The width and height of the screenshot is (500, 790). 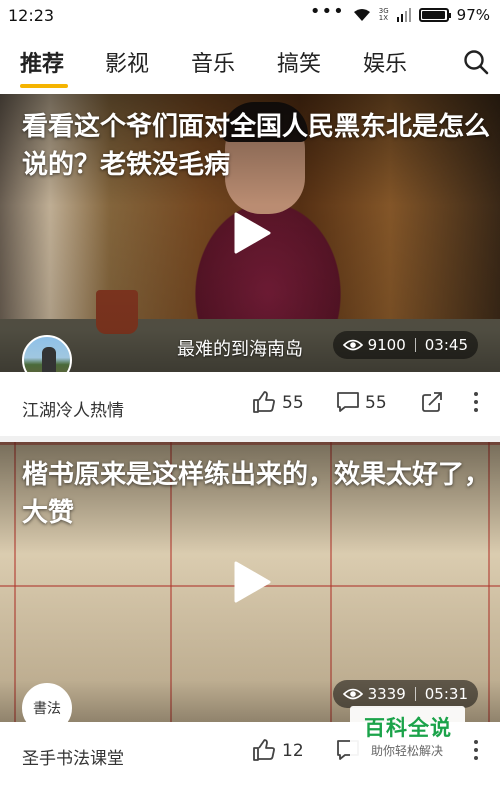 I want to click on video-stats: 3339 05:31, so click(x=405, y=694).